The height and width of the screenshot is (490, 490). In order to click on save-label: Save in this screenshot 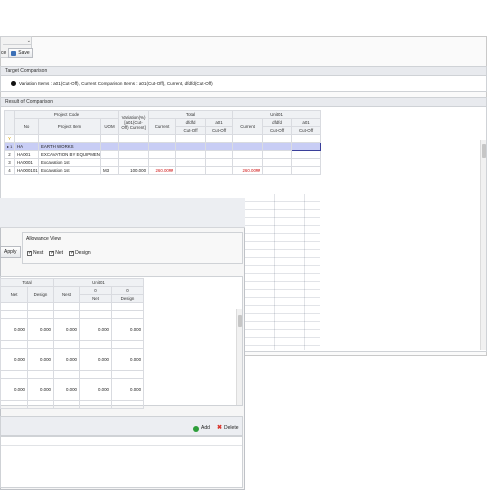, I will do `click(24, 53)`.